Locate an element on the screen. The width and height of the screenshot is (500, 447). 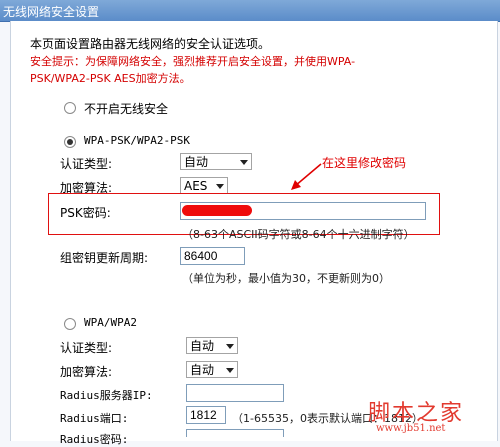
annotation-arrow-icon is located at coordinates (306, 176).